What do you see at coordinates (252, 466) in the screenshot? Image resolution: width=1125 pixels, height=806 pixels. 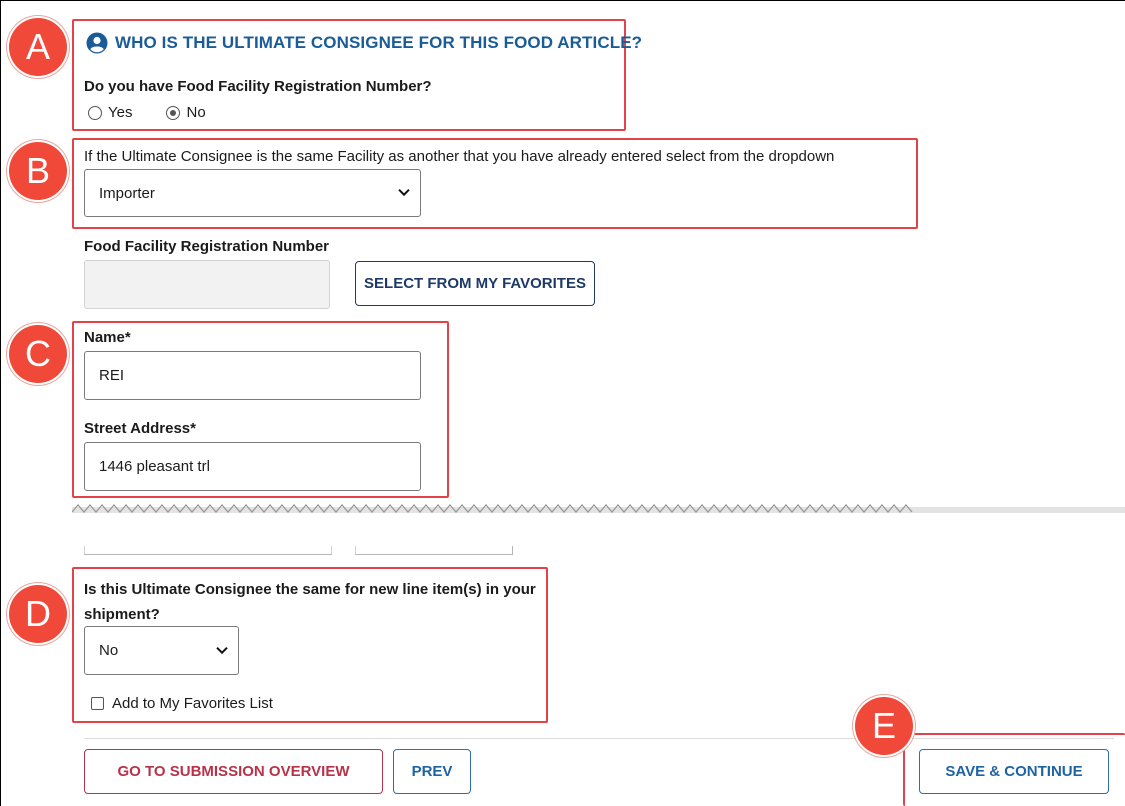 I see `street-address-input: 1446 pleasant trl` at bounding box center [252, 466].